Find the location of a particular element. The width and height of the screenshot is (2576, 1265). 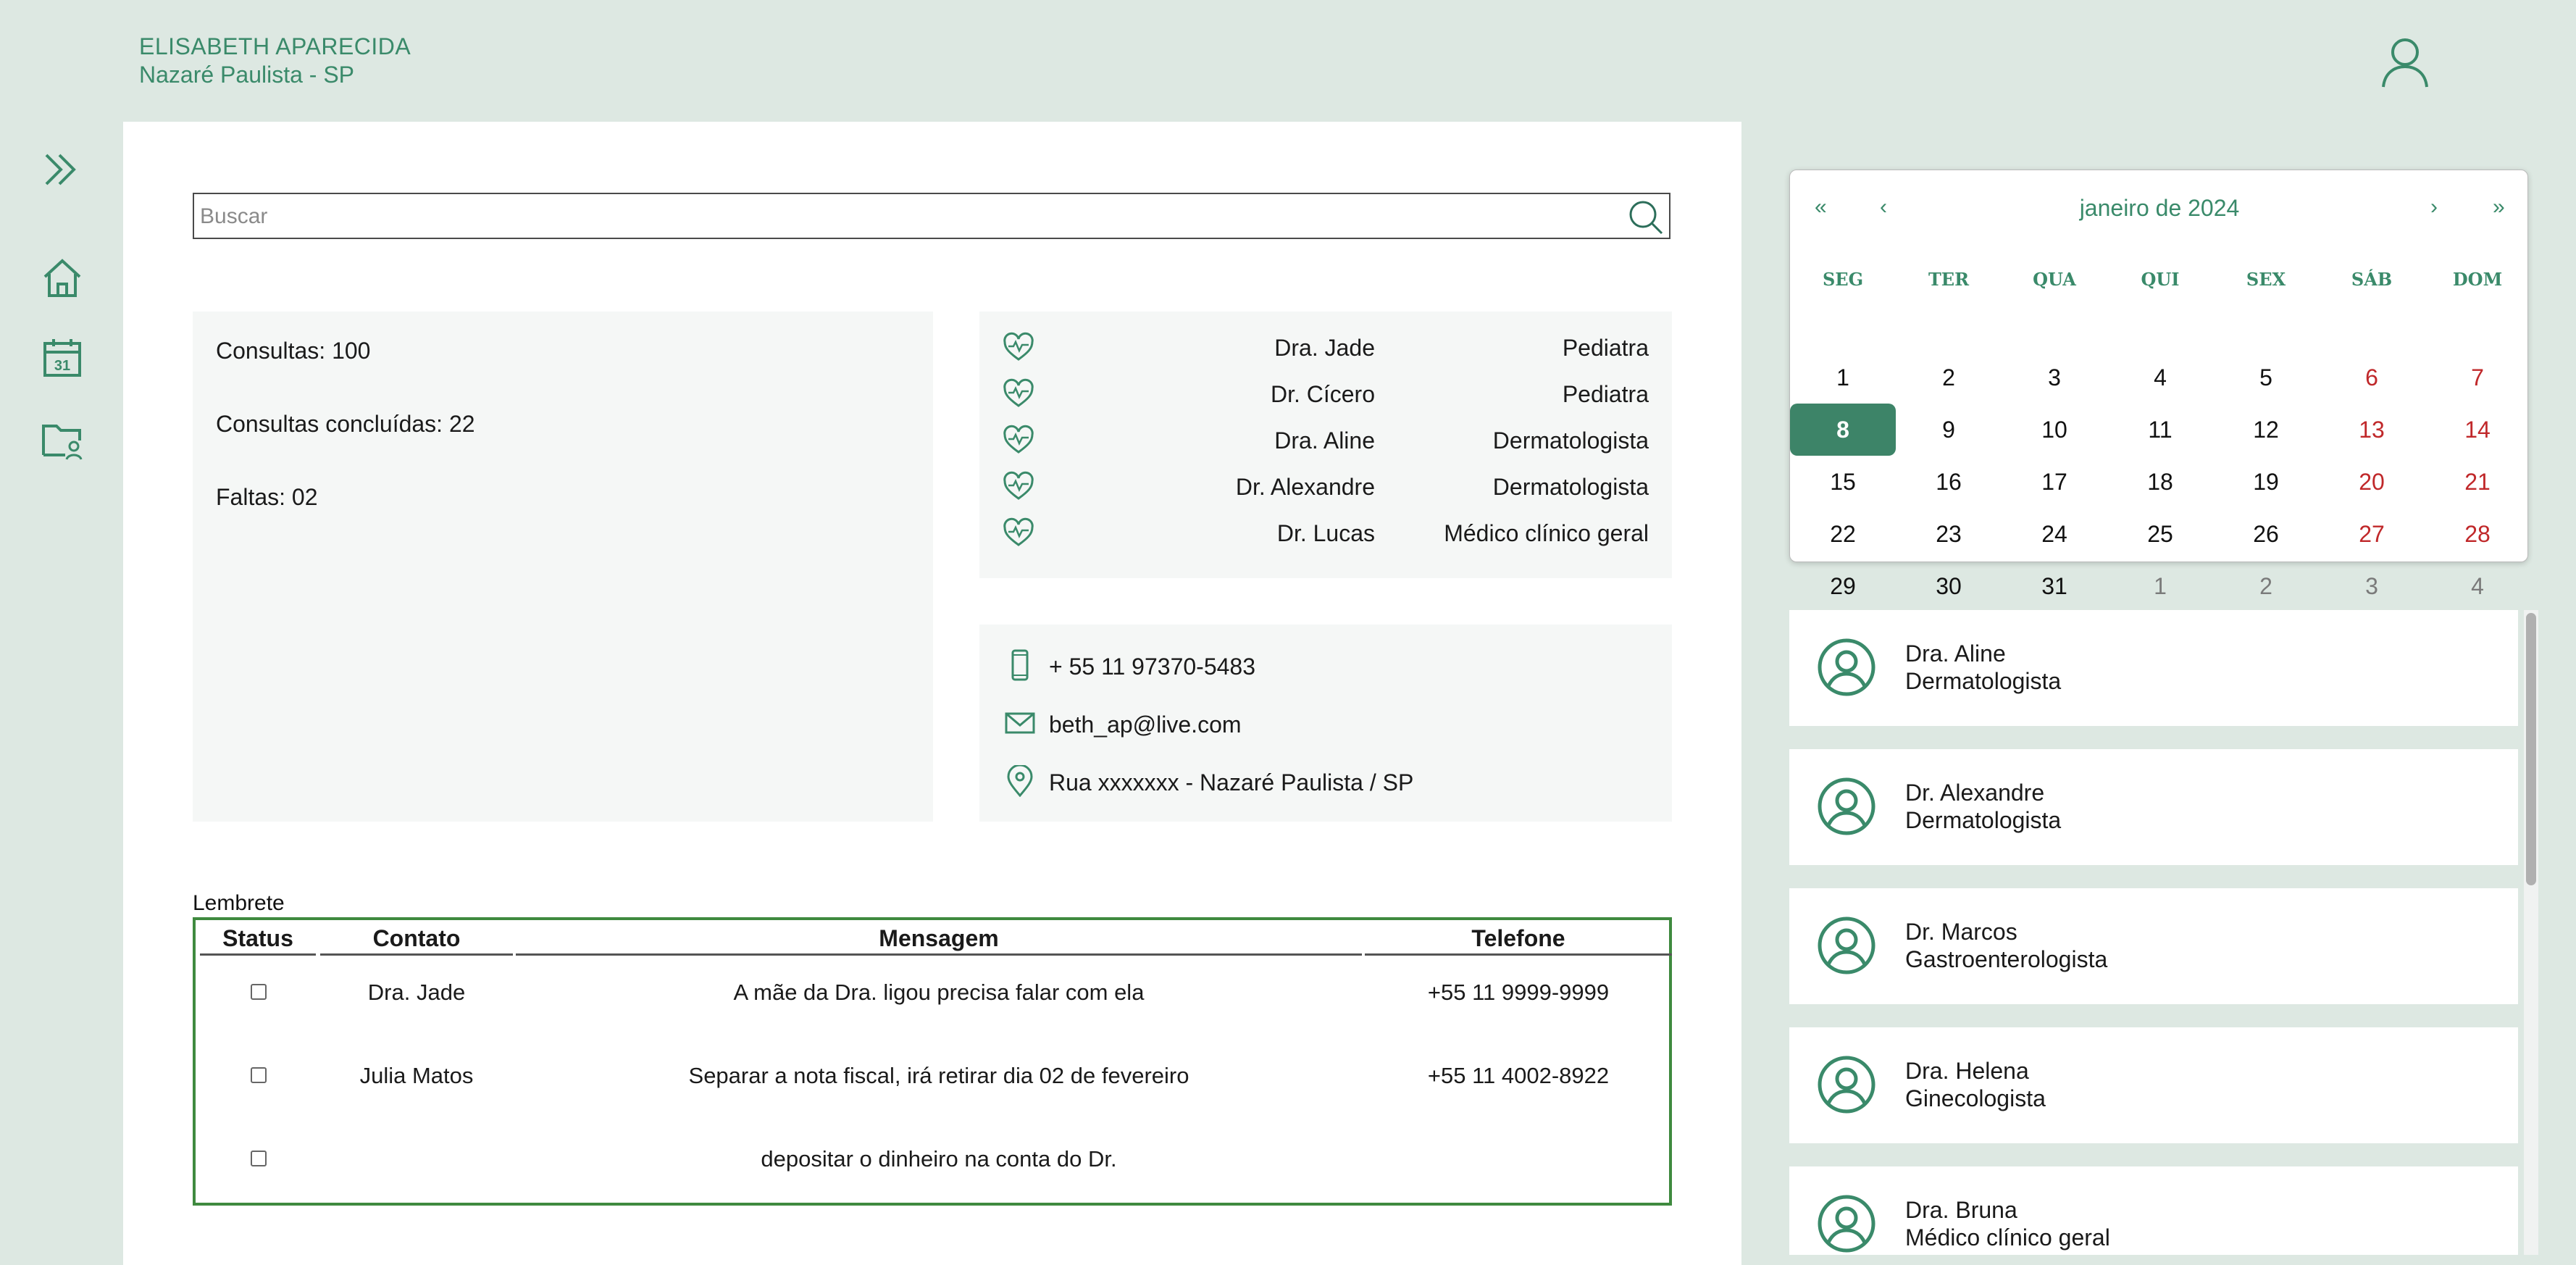

doctor-name: Dr. Cícero is located at coordinates (1322, 394).